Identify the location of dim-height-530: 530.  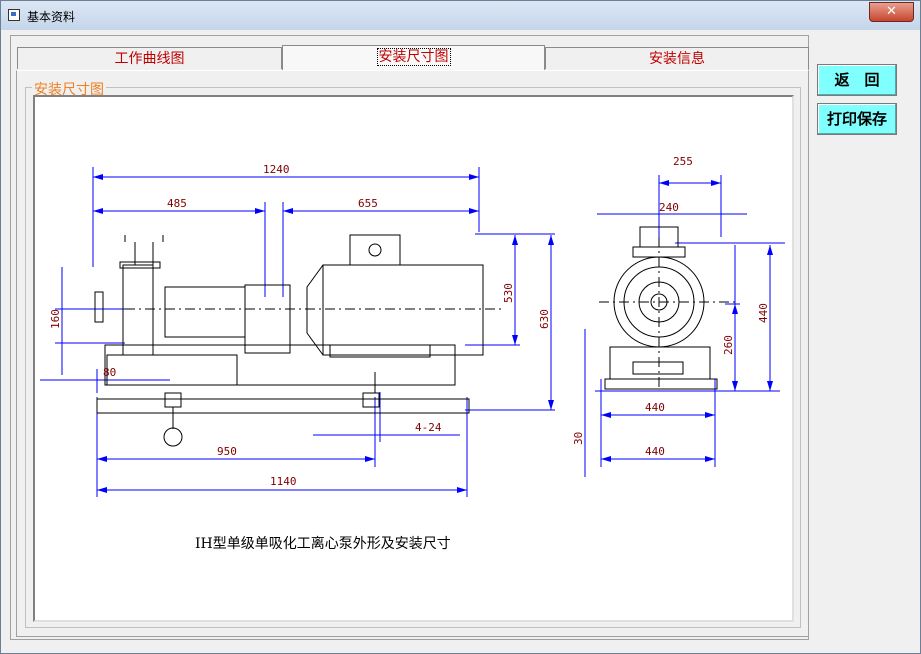
(508, 293).